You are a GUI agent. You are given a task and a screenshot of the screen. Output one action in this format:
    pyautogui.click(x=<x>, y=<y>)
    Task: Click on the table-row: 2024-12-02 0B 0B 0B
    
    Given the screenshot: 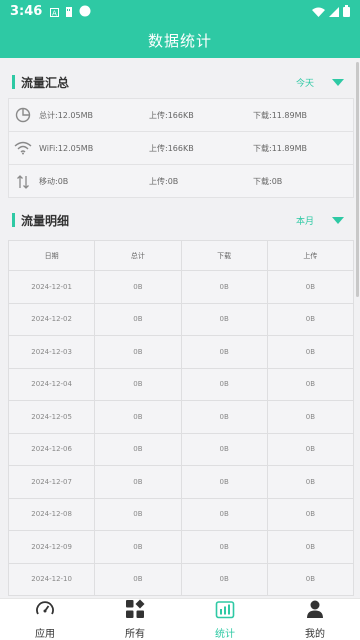 What is the action you would take?
    pyautogui.click(x=181, y=319)
    